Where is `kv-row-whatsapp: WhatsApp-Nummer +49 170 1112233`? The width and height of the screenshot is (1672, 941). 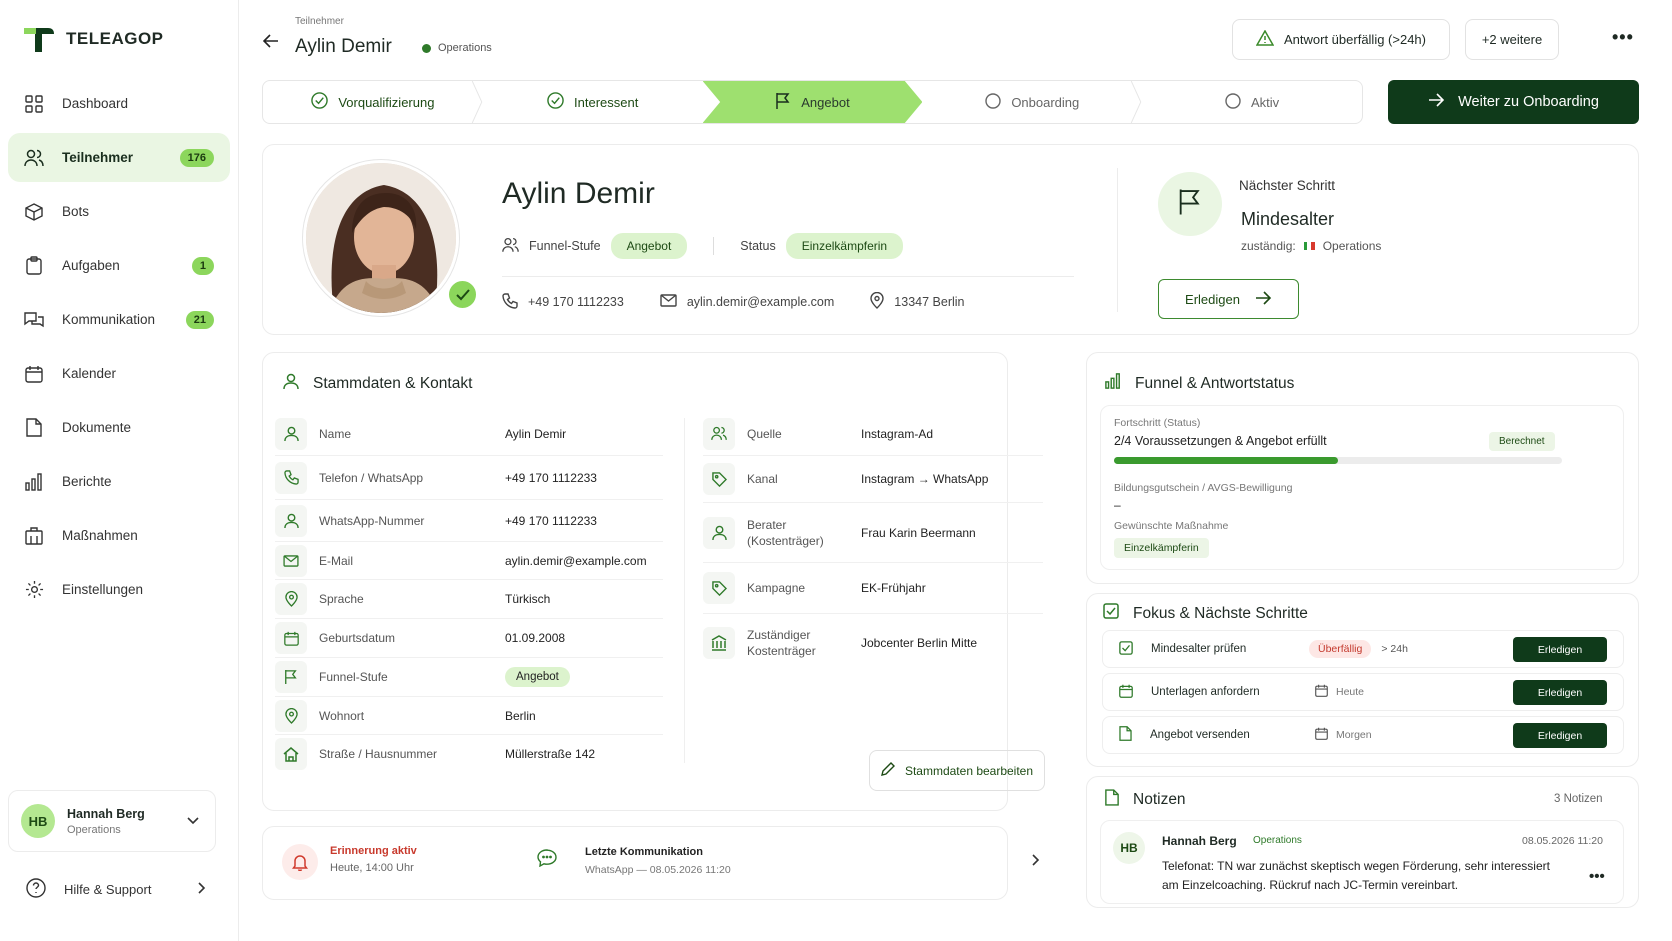 kv-row-whatsapp: WhatsApp-Nummer +49 170 1112233 is located at coordinates (469, 521).